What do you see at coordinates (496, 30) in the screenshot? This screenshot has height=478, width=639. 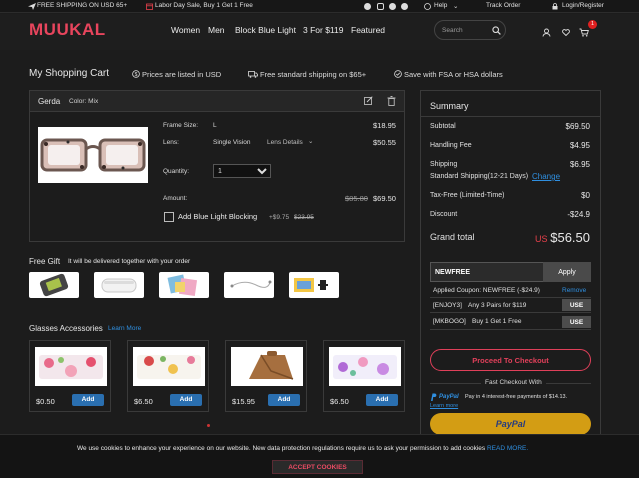 I see `search-icon` at bounding box center [496, 30].